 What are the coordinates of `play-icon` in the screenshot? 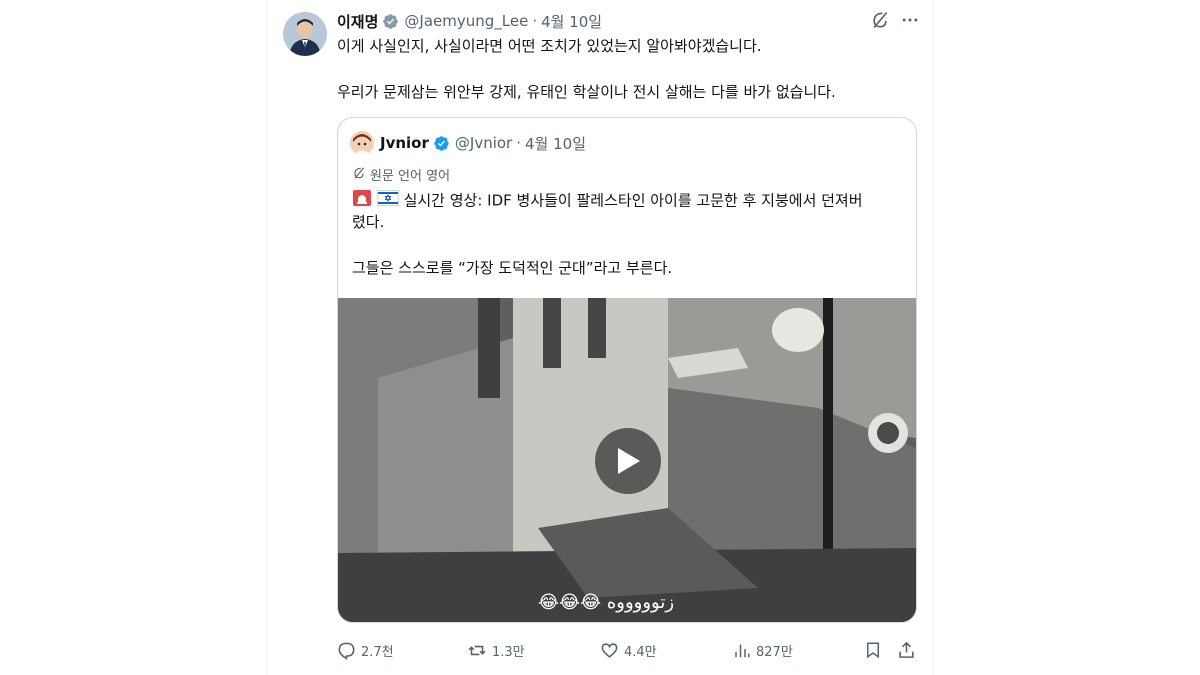 It's located at (629, 461).